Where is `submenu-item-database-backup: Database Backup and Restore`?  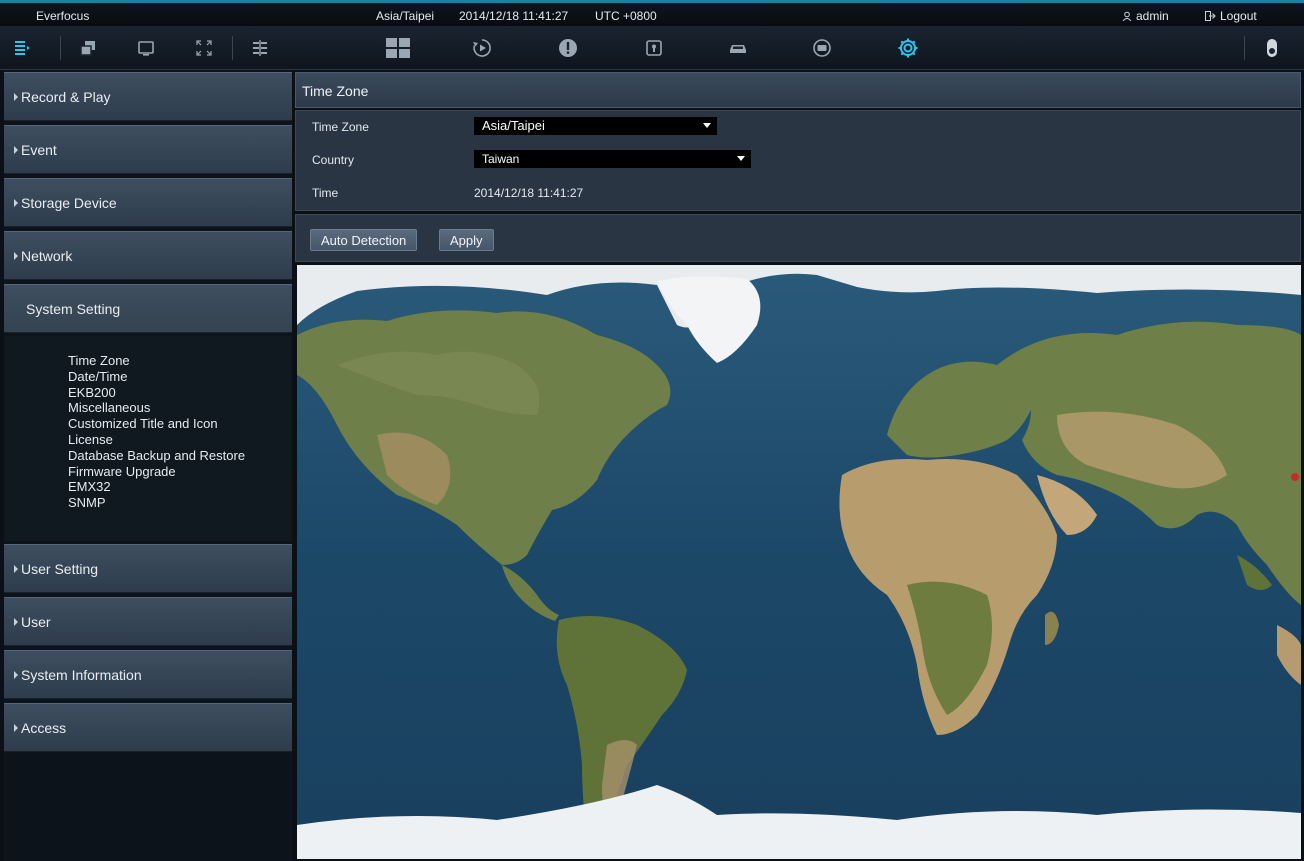
submenu-item-database-backup: Database Backup and Restore is located at coordinates (180, 456).